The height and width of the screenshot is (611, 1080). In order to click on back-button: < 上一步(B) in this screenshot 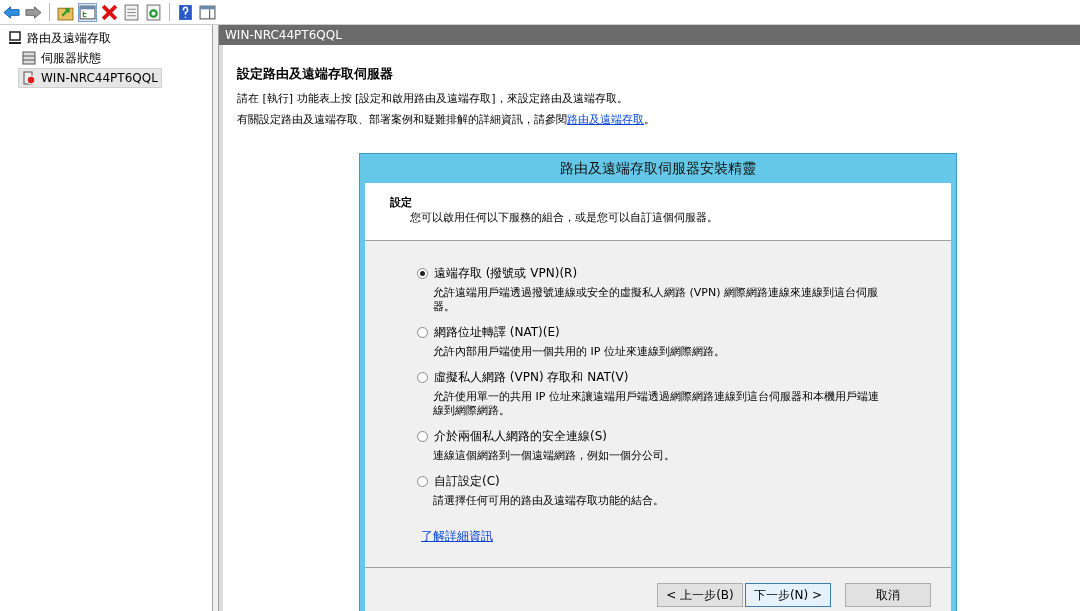, I will do `click(700, 595)`.